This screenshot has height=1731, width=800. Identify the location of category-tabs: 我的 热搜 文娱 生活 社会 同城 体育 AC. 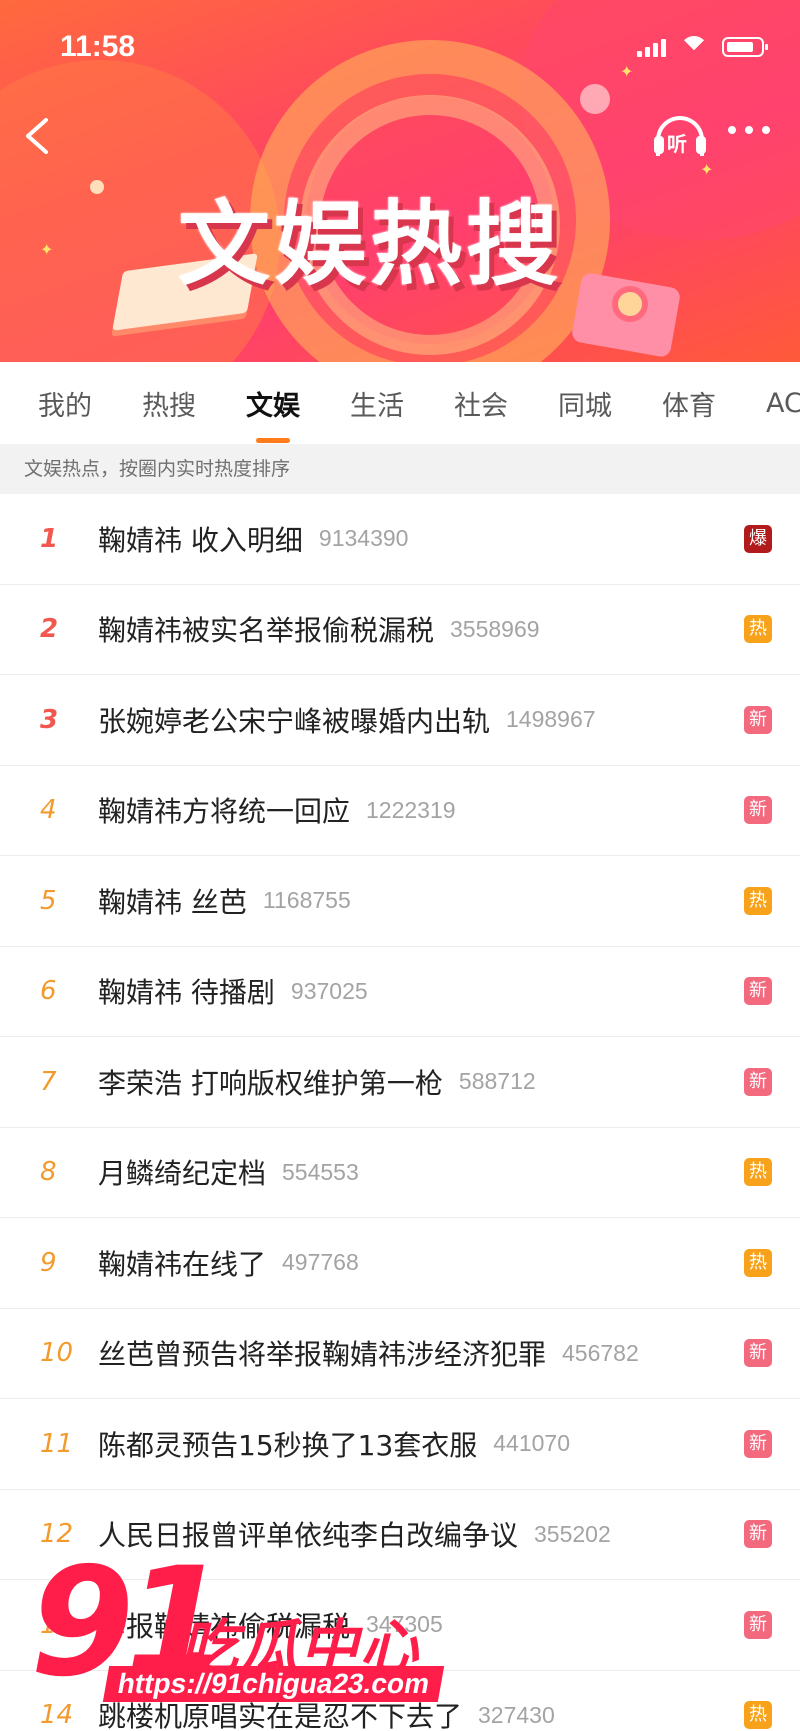
(400, 403).